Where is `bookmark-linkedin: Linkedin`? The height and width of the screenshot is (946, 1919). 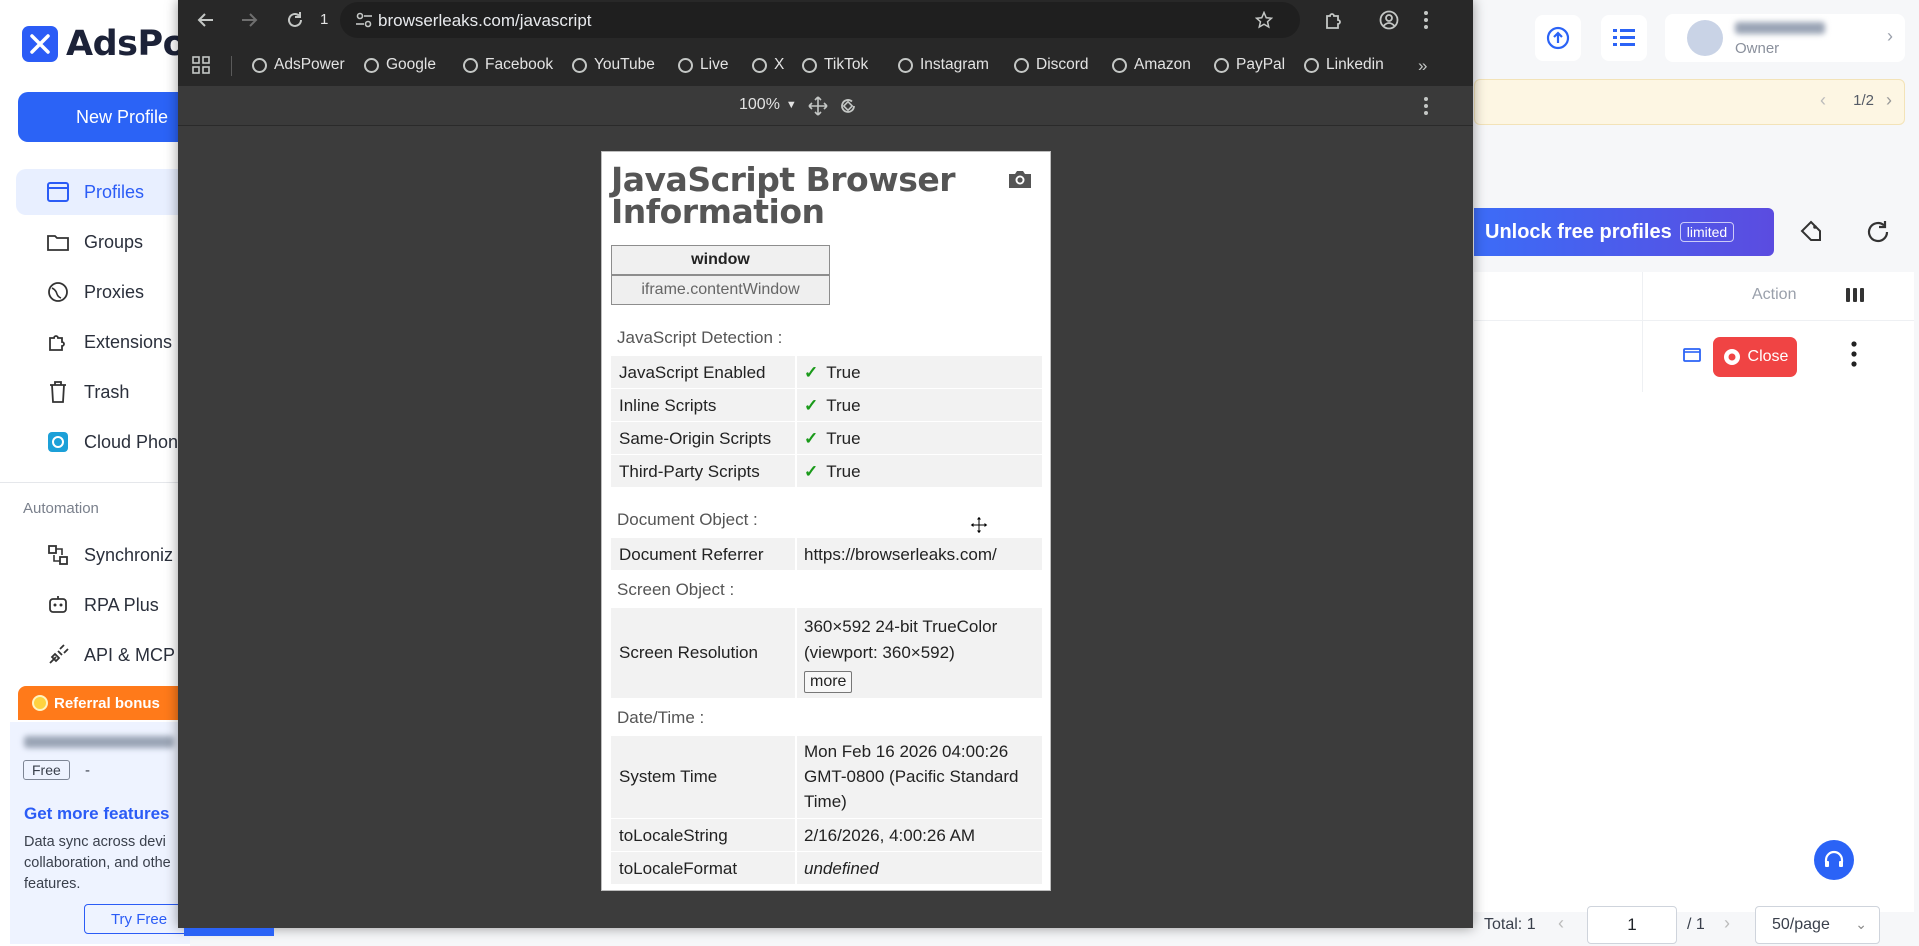
bookmark-linkedin: Linkedin is located at coordinates (1344, 65).